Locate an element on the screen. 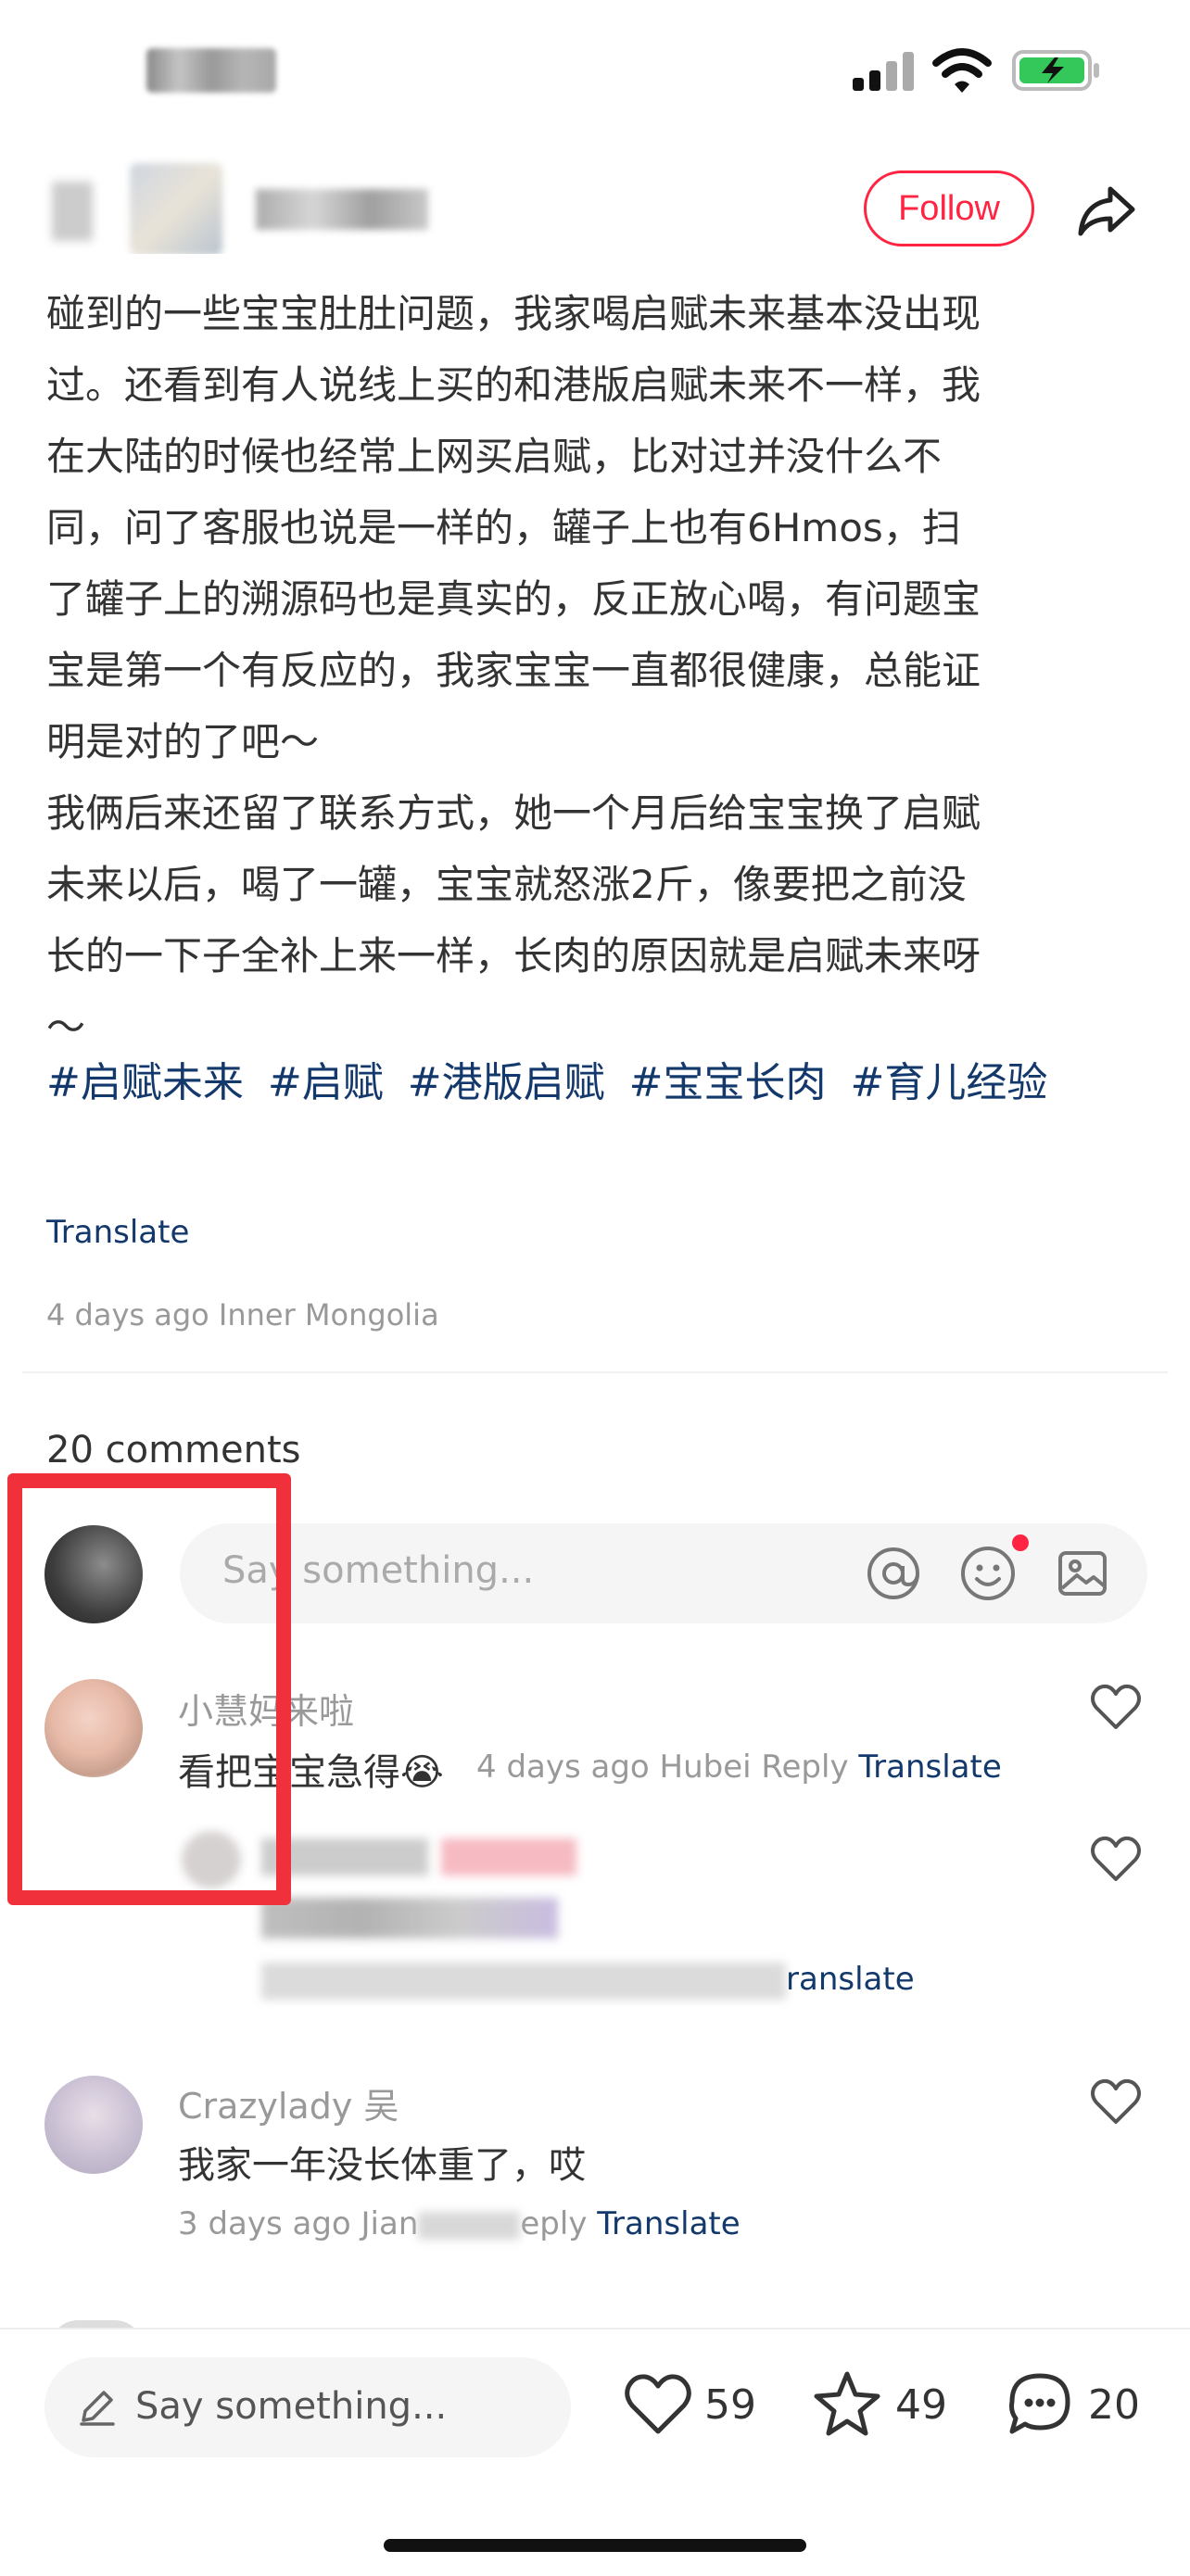  star-icon is located at coordinates (847, 2403).